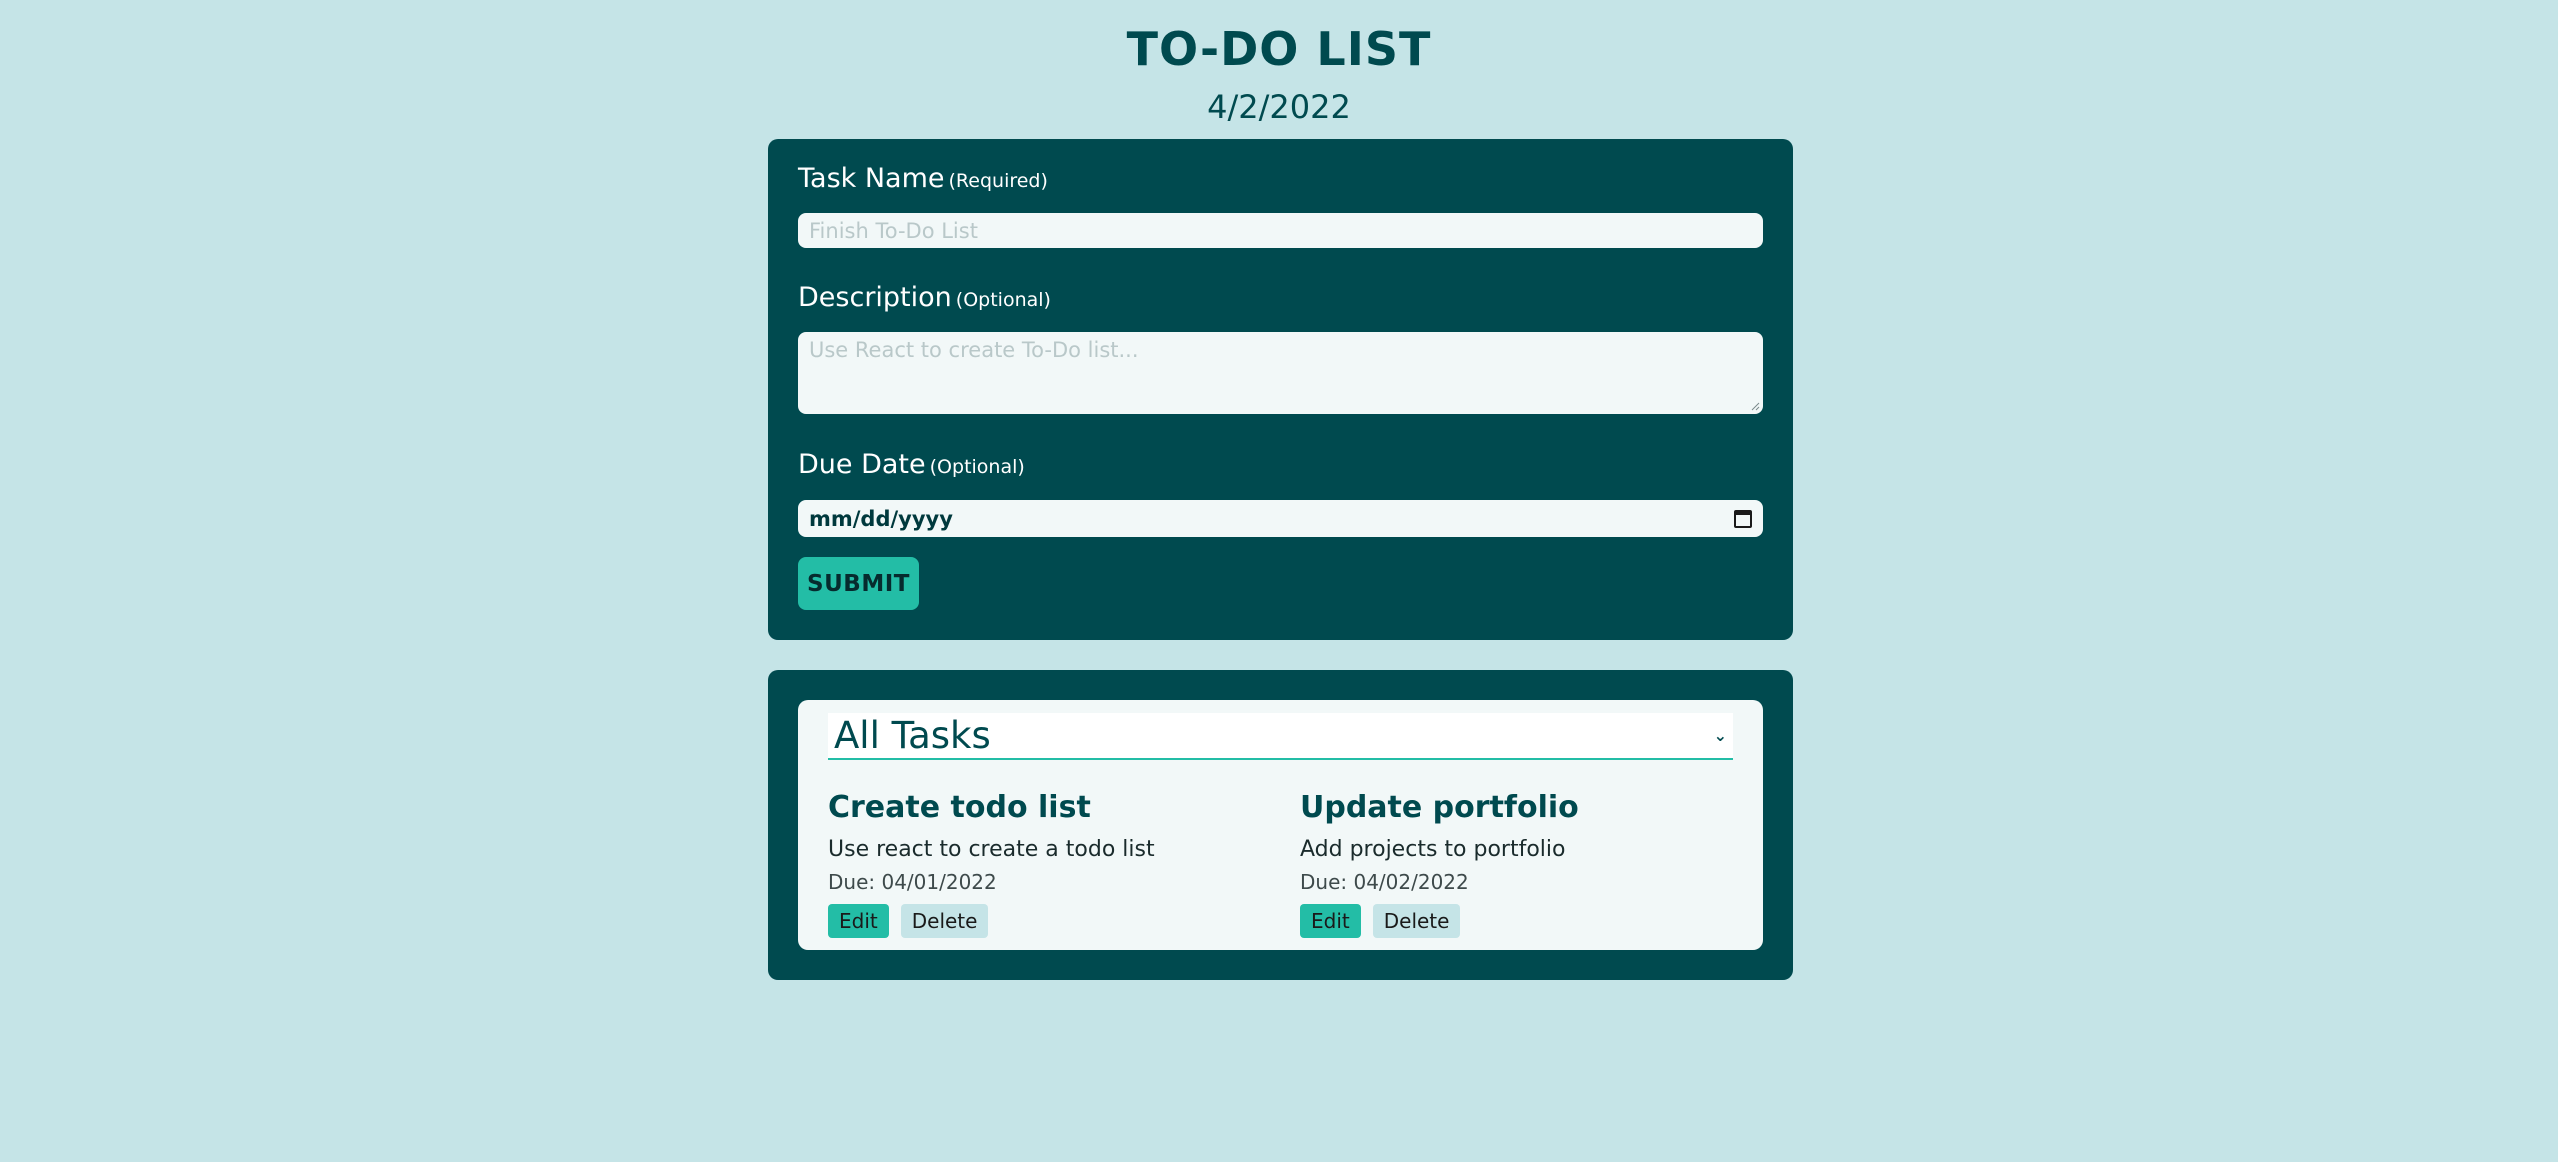 This screenshot has width=2558, height=1162. What do you see at coordinates (1279, 49) in the screenshot?
I see `page-title: TO-DO LIST` at bounding box center [1279, 49].